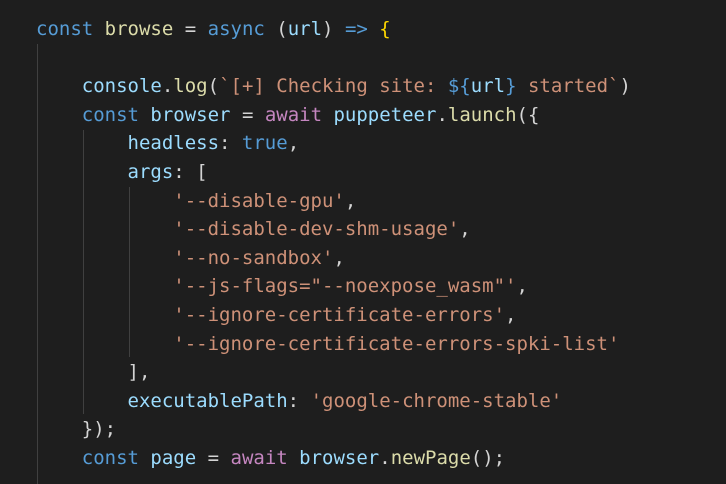  What do you see at coordinates (150, 172) in the screenshot?
I see `code-token: args` at bounding box center [150, 172].